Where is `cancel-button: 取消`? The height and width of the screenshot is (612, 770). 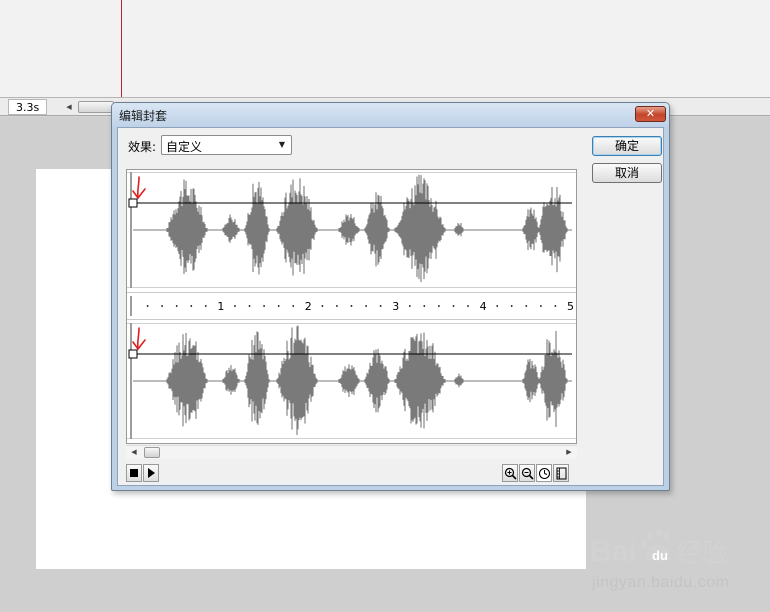
cancel-button: 取消 is located at coordinates (627, 173).